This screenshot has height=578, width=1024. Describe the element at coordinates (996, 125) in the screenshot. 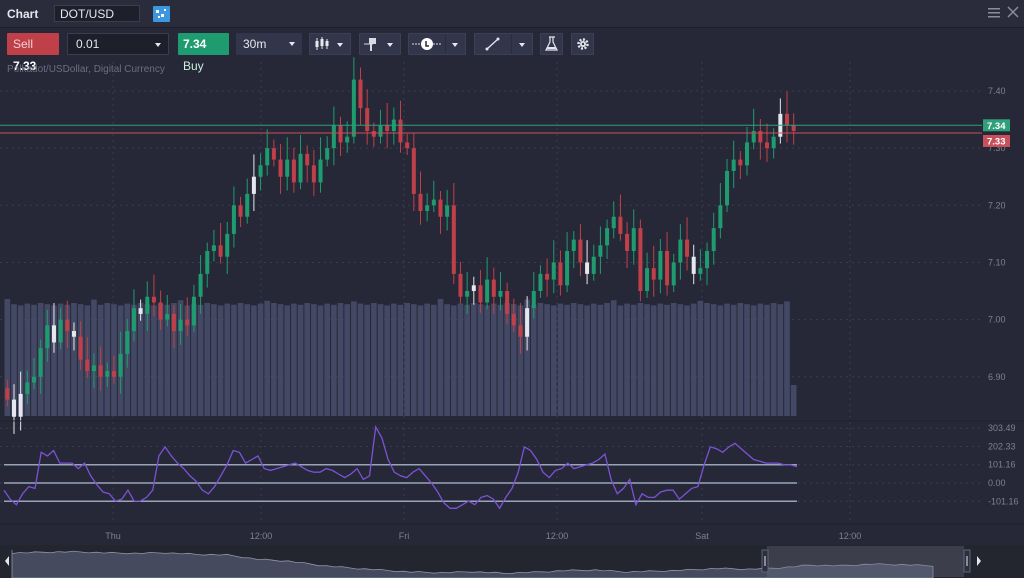

I see `ask-price-tag: 7.34` at that location.